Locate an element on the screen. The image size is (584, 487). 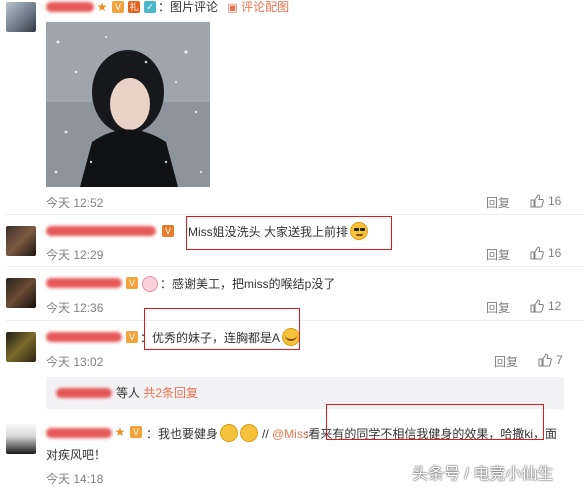
subreply-count-link: 共2条回复 is located at coordinates (170, 393).